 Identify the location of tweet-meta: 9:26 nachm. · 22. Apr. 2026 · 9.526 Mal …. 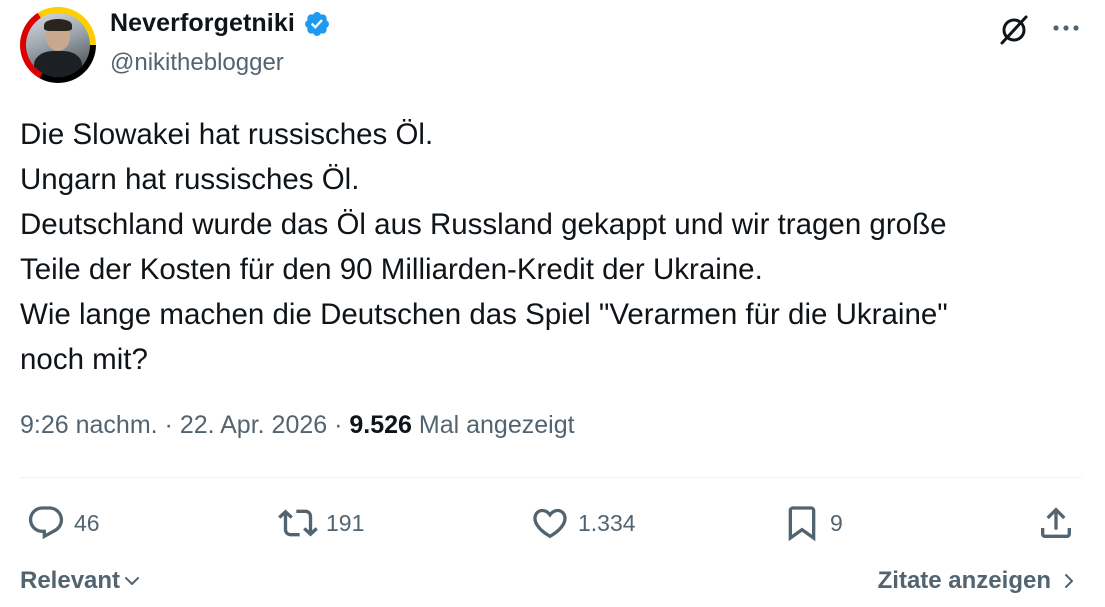
(297, 425).